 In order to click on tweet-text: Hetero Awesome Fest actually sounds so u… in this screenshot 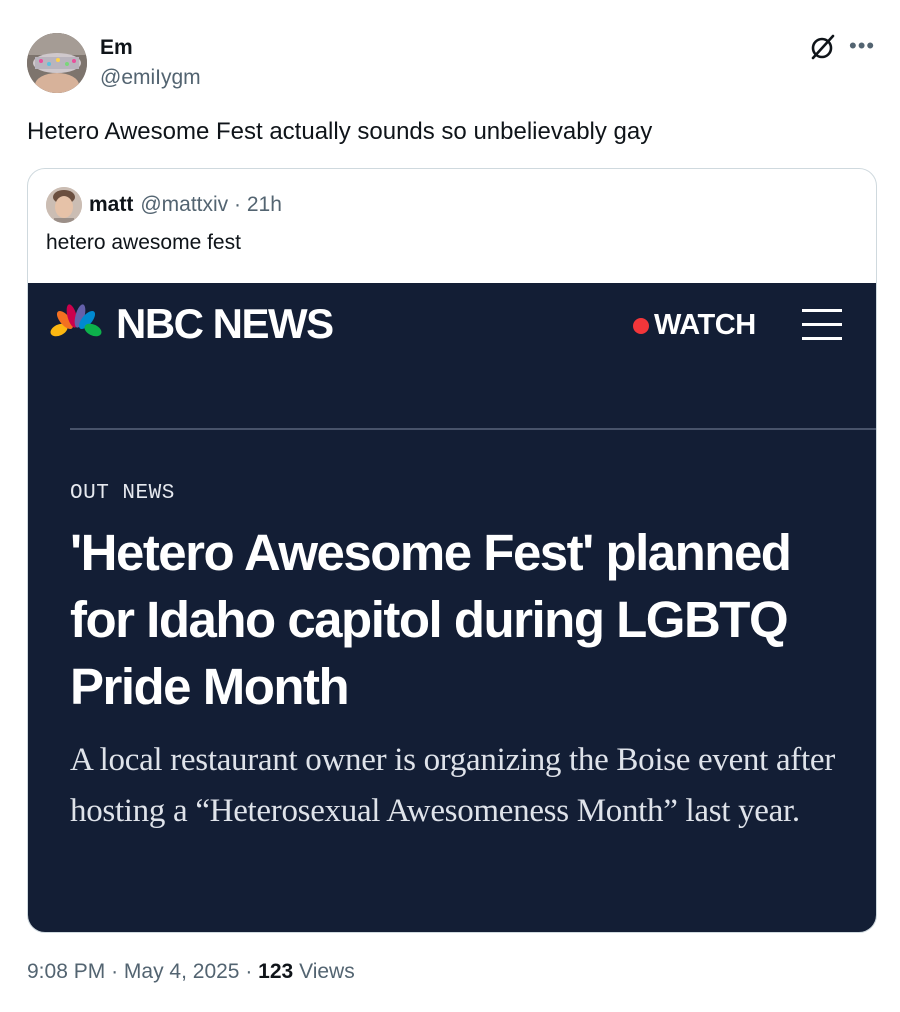, I will do `click(340, 131)`.